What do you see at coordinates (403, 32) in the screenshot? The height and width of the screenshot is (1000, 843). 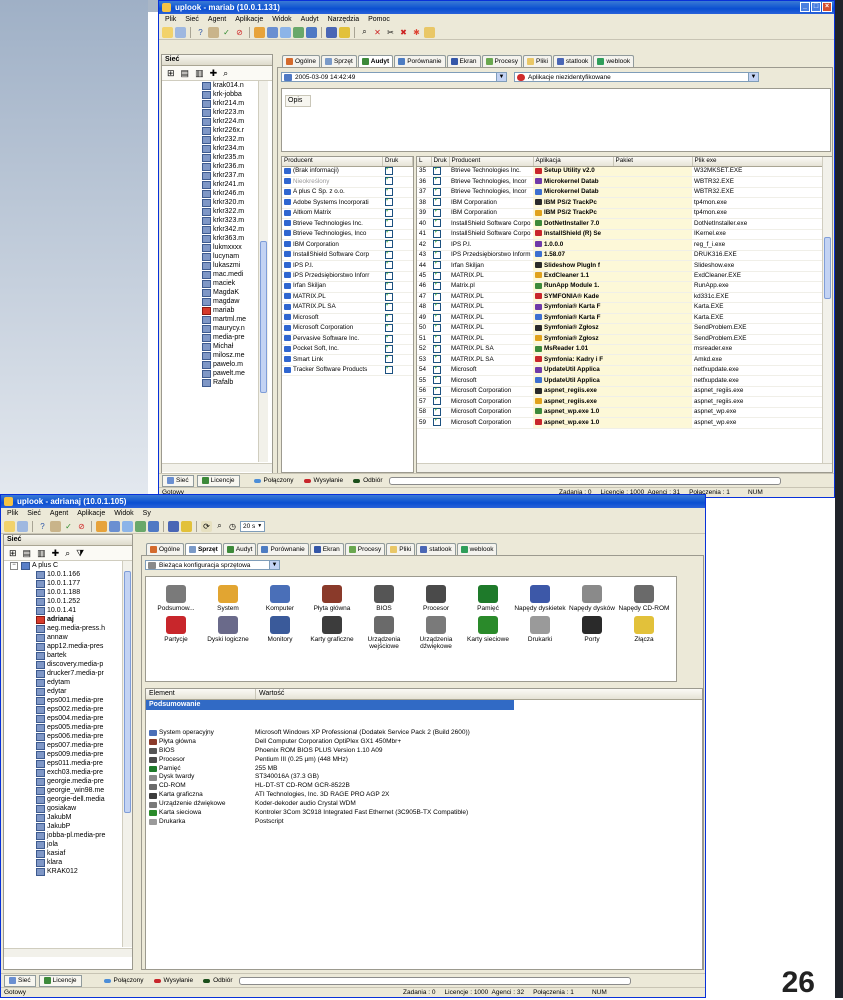 I see `remove-icon: ✖` at bounding box center [403, 32].